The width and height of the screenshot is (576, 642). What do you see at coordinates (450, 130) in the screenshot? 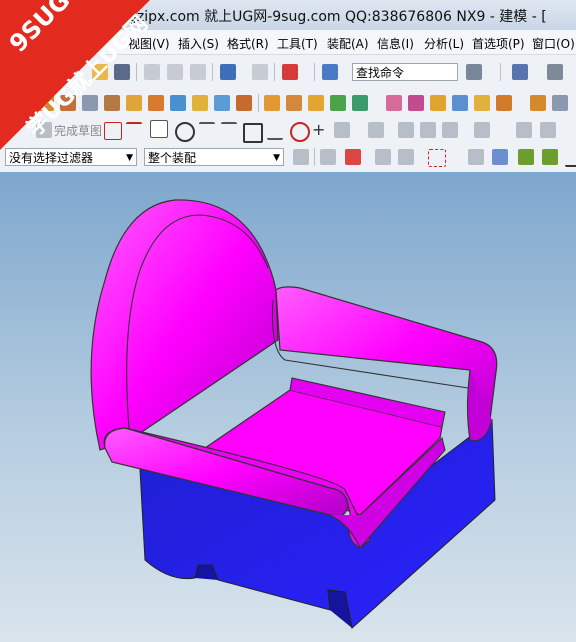
I see `mirror-curve-icon` at bounding box center [450, 130].